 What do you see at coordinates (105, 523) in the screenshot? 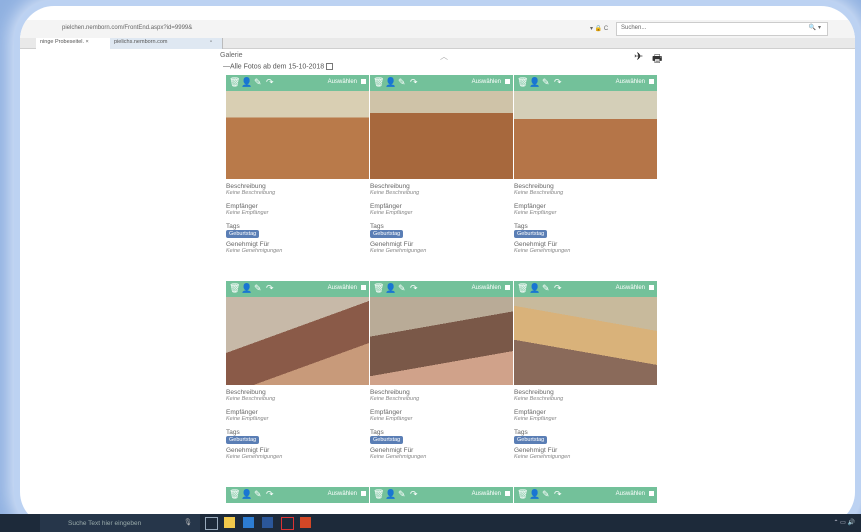
I see `taskbar-search-text: Suche Text hier eingeben` at bounding box center [105, 523].